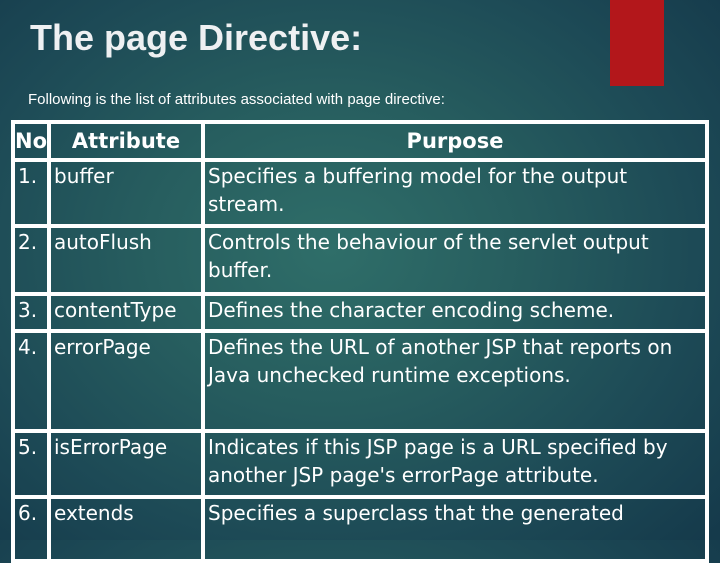  What do you see at coordinates (455, 312) in the screenshot?
I see `row-purpose: Defines the character encoding scheme.` at bounding box center [455, 312].